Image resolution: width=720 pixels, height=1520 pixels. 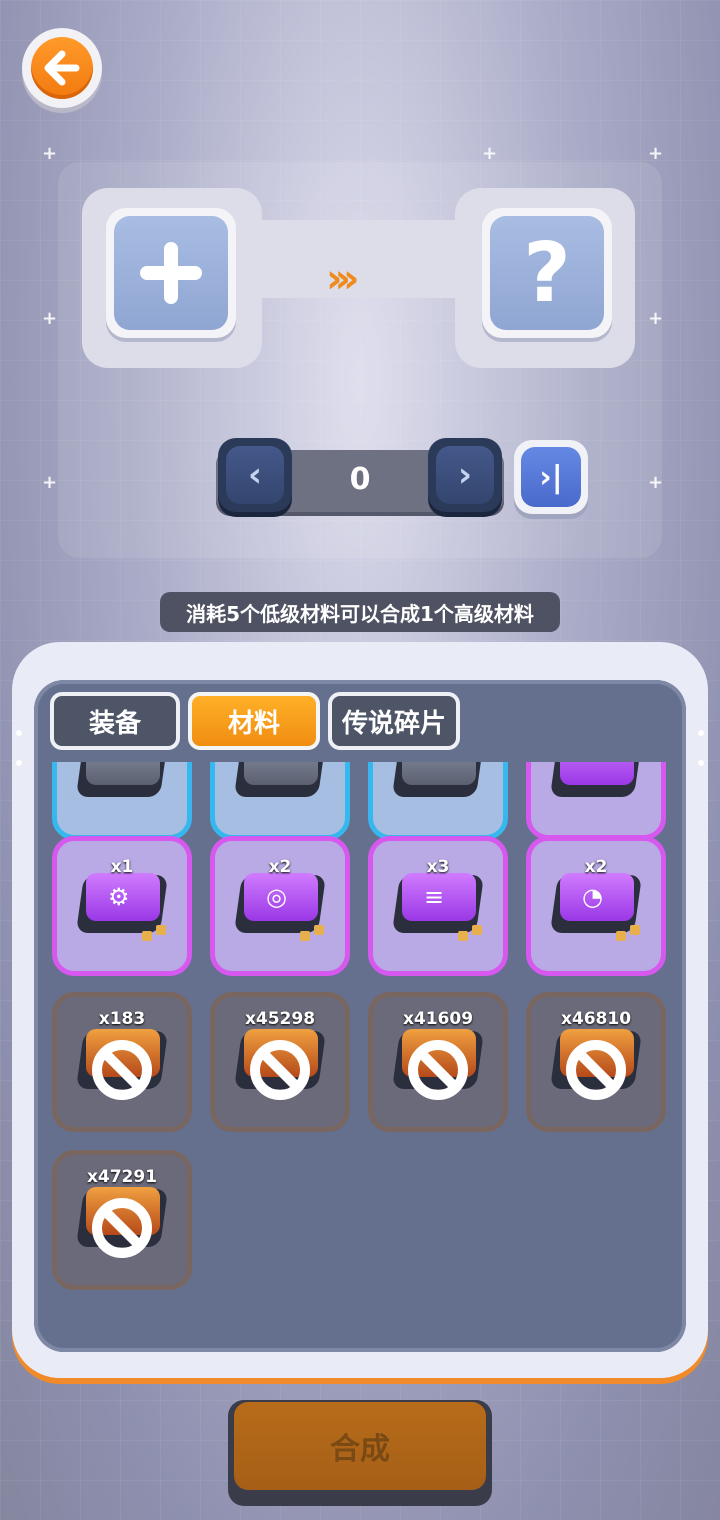 I want to click on input-material-slot, so click(x=171, y=273).